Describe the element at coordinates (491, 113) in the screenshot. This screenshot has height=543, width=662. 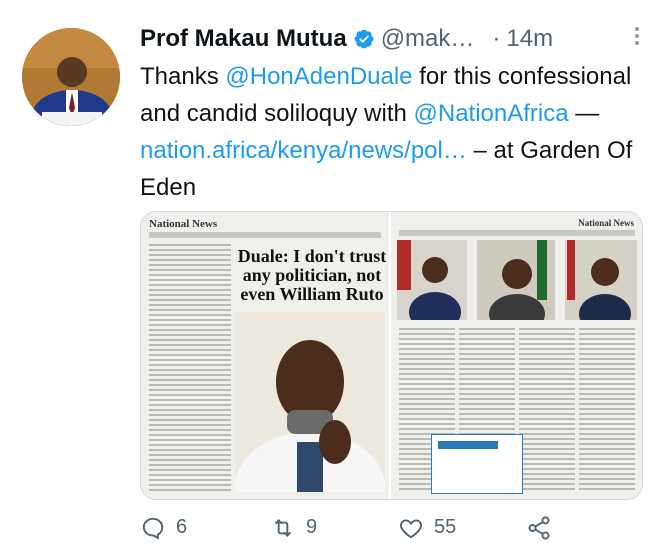
I see `mention-link: @NationAfrica` at that location.